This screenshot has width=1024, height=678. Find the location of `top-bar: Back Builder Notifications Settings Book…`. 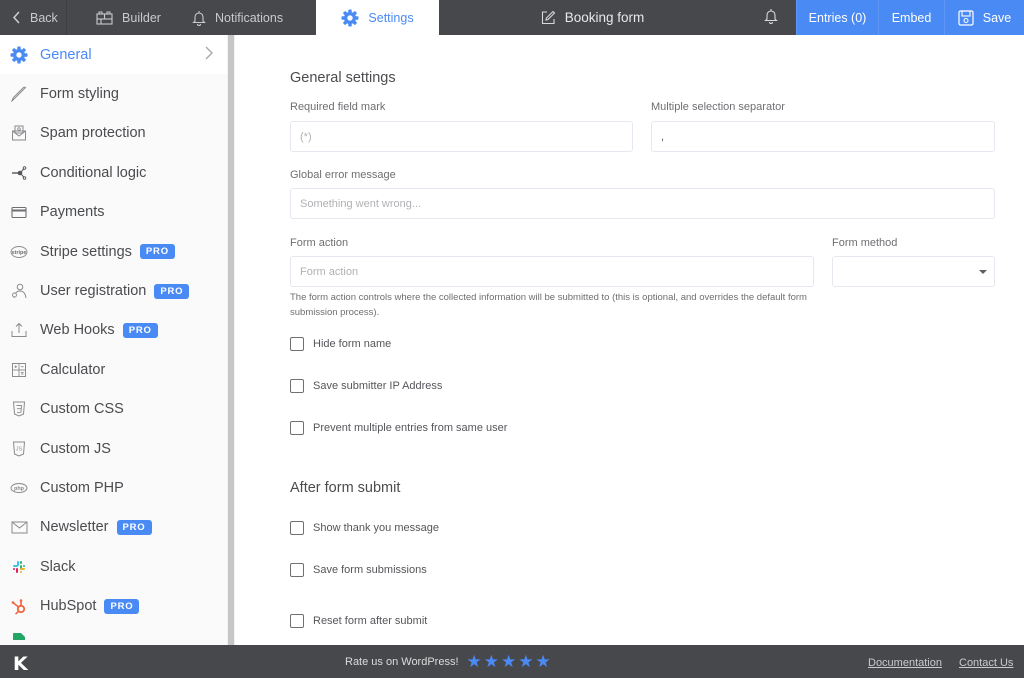

top-bar: Back Builder Notifications Settings Book… is located at coordinates (512, 17).